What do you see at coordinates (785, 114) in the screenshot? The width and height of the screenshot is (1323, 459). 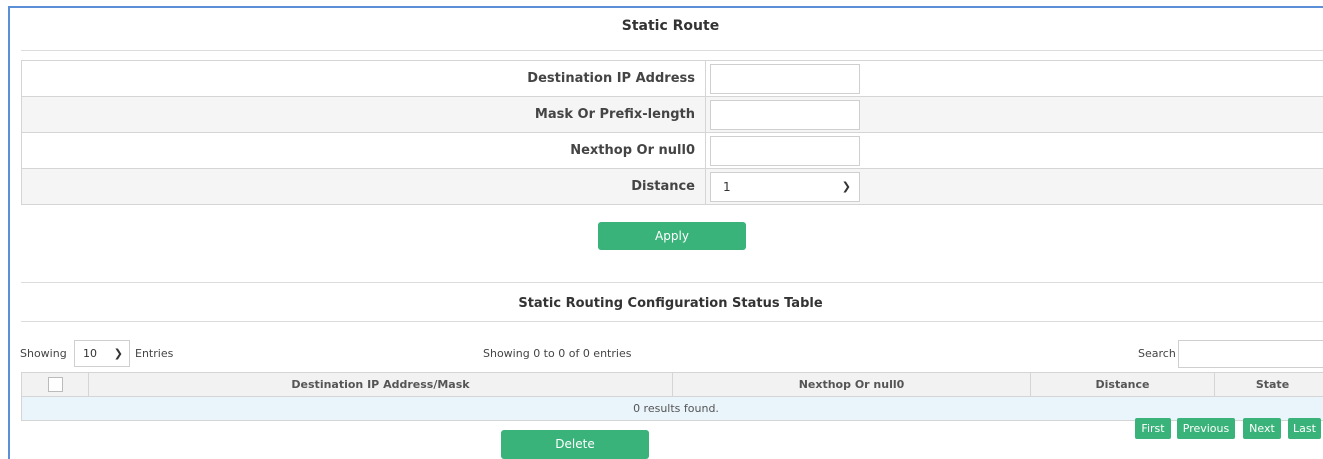 I see `mask-input` at bounding box center [785, 114].